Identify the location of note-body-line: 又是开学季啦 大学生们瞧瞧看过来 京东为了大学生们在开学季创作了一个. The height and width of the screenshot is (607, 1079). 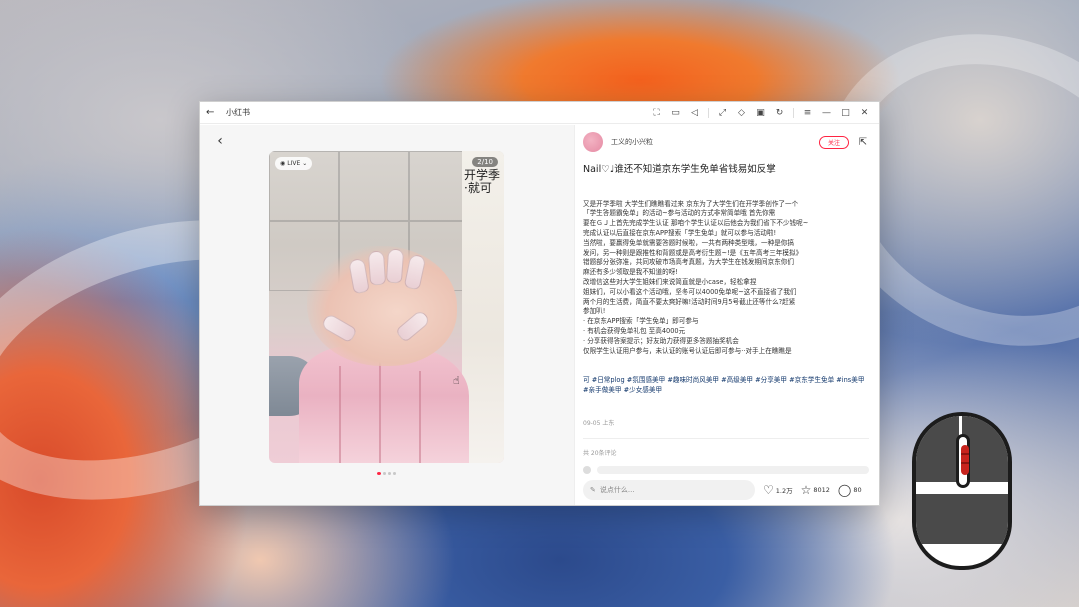
(691, 203).